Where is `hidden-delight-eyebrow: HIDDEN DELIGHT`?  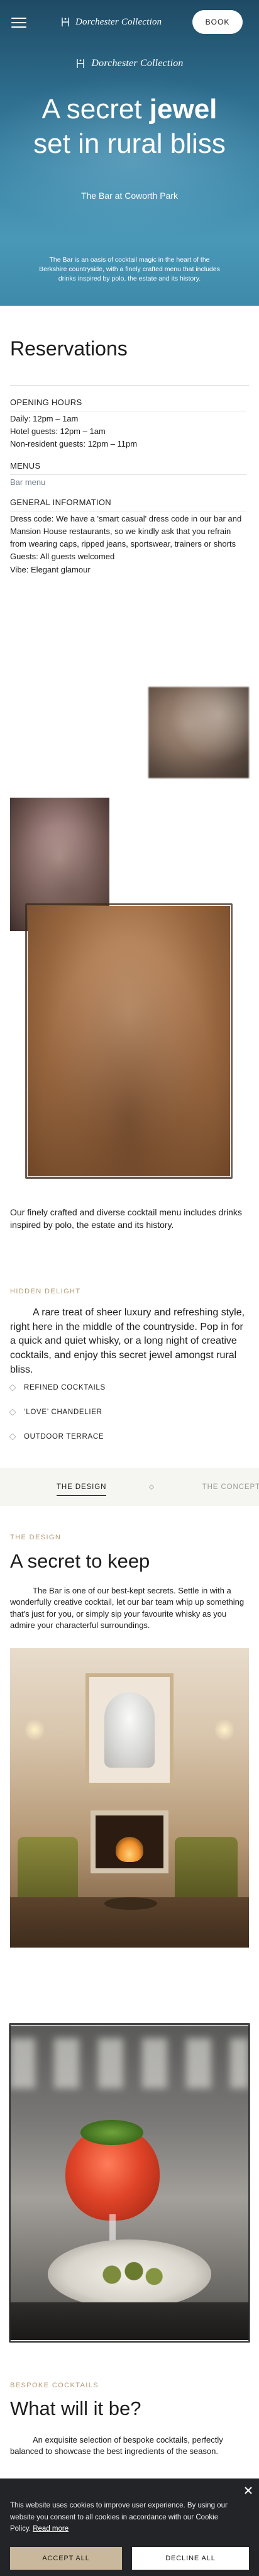
hidden-delight-eyebrow: HIDDEN DELIGHT is located at coordinates (45, 1291).